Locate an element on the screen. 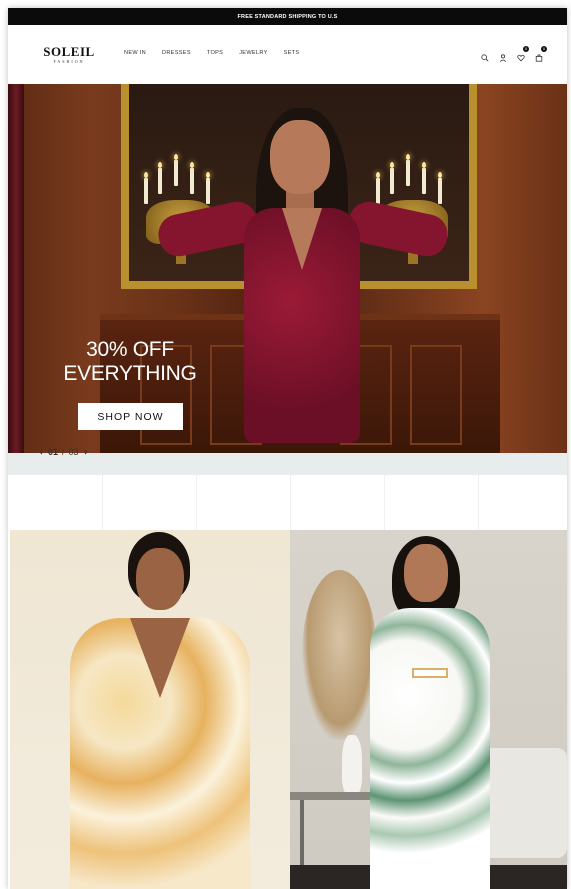  chevron-left-icon is located at coordinates (41, 452).